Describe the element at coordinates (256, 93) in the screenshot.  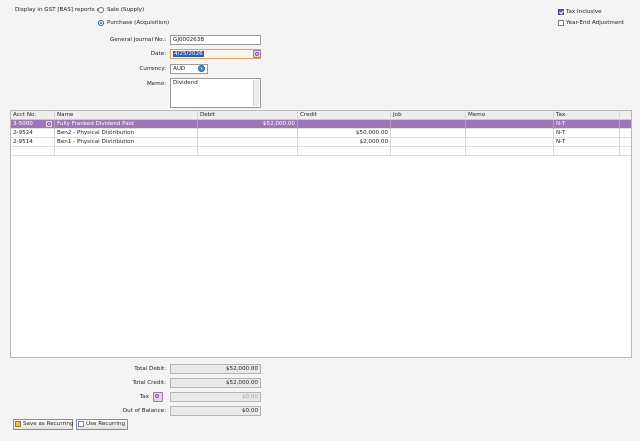
I see `memo-scrollbar` at that location.